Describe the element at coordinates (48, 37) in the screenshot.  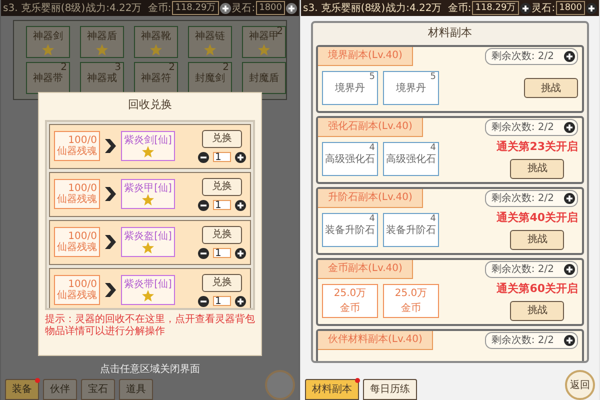
I see `item-name: 神器剑` at that location.